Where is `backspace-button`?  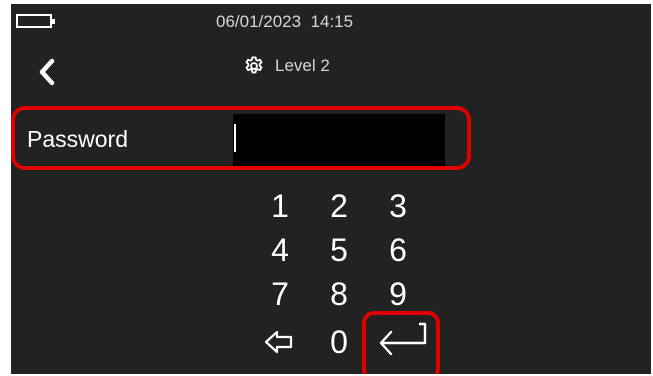
backspace-button is located at coordinates (279, 342).